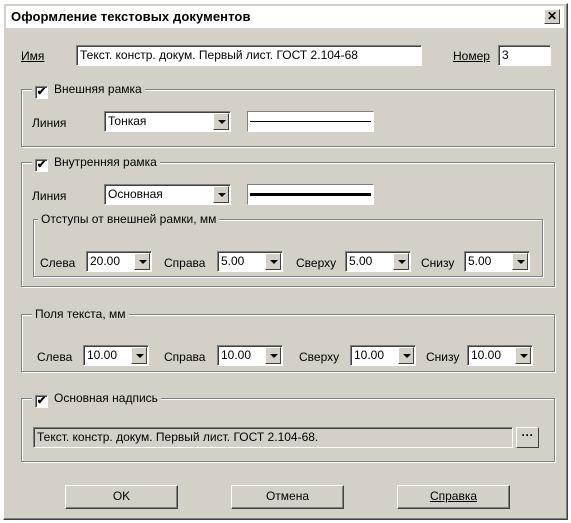 This screenshot has height=523, width=571. I want to click on outer-line-value: Тонкая, so click(127, 121).